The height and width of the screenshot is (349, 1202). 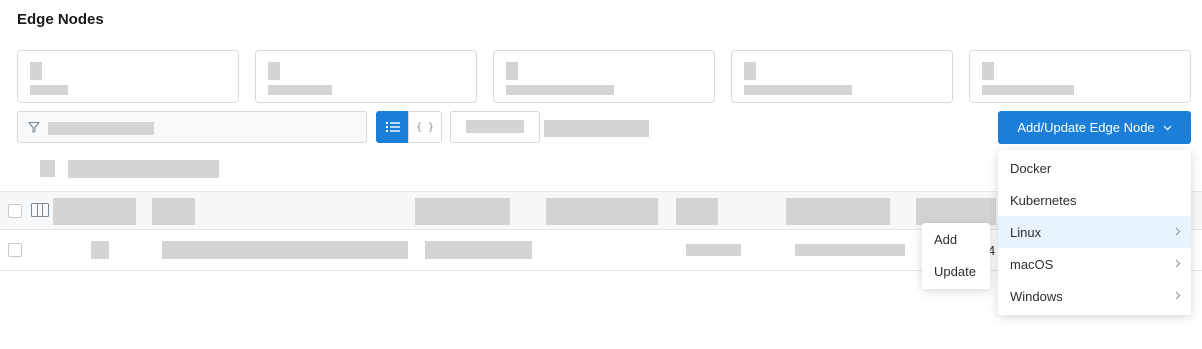 I want to click on page-title: Edge Nodes, so click(x=60, y=19).